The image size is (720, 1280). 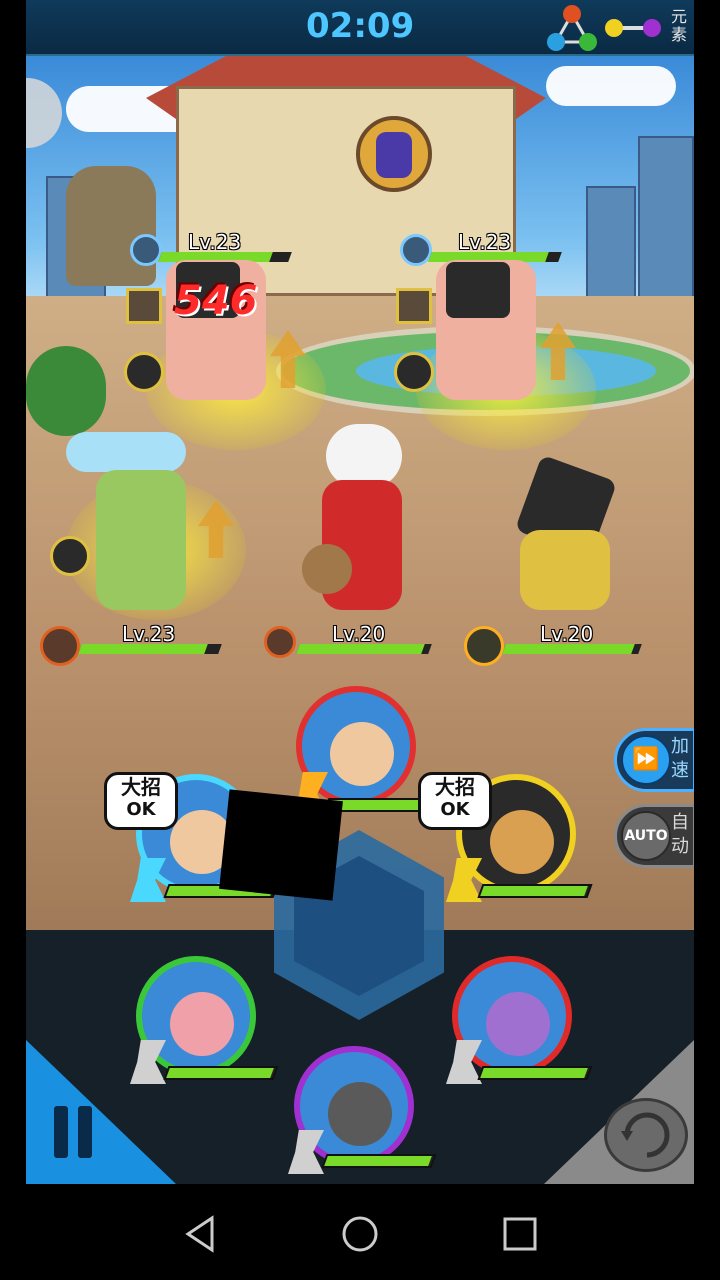 I want to click on element-label: 元素, so click(x=678, y=25).